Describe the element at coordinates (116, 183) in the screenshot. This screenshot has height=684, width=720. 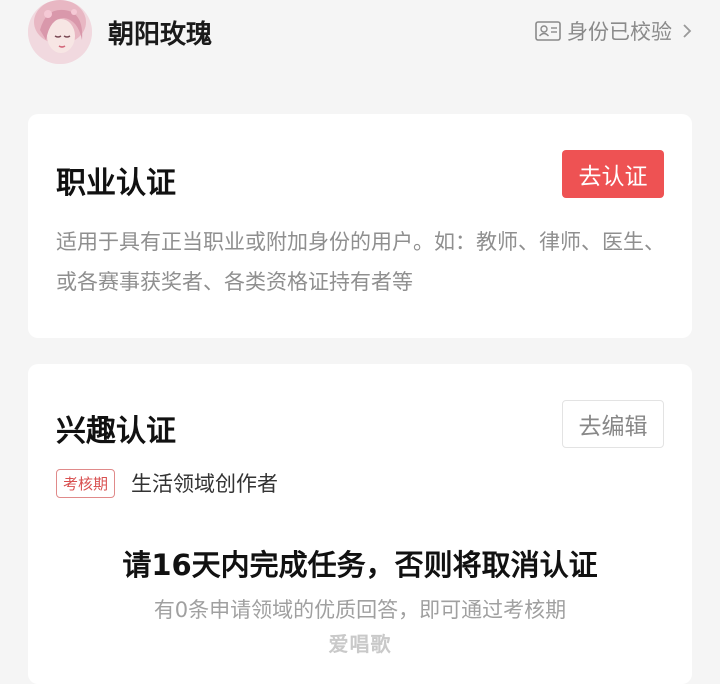
I see `professional-cert-title: 职业认证` at that location.